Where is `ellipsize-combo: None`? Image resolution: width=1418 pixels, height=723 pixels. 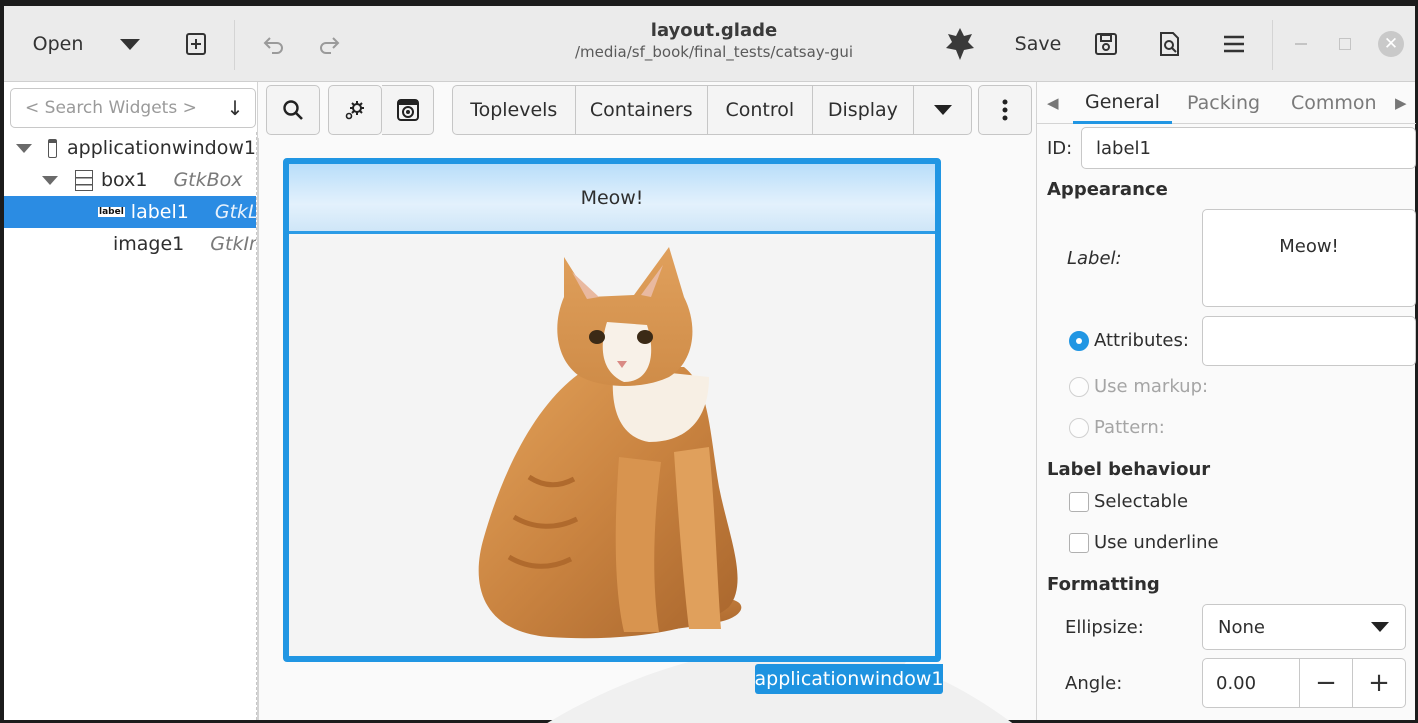 ellipsize-combo: None is located at coordinates (1304, 627).